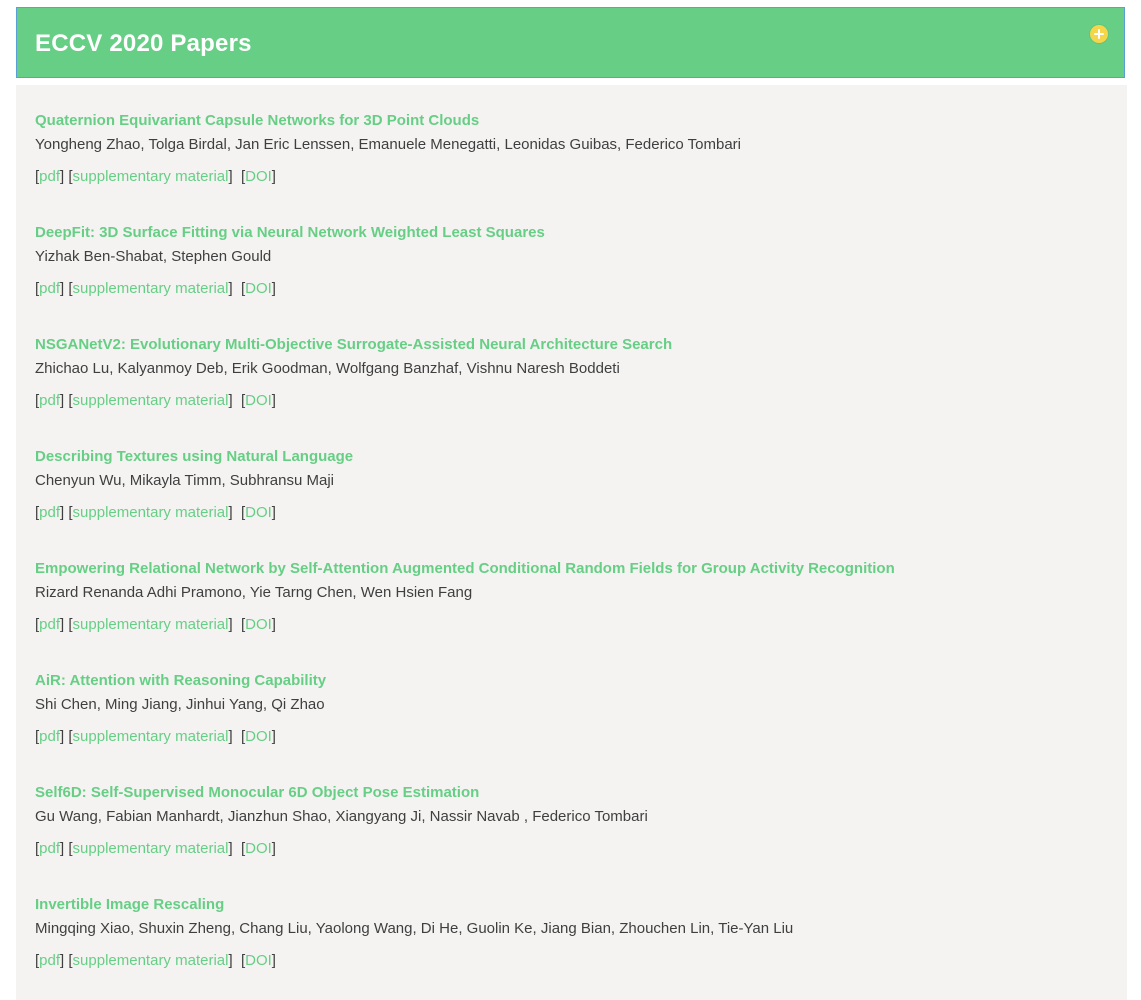 This screenshot has width=1141, height=1000. Describe the element at coordinates (1099, 34) in the screenshot. I see `plus-circle-icon` at that location.